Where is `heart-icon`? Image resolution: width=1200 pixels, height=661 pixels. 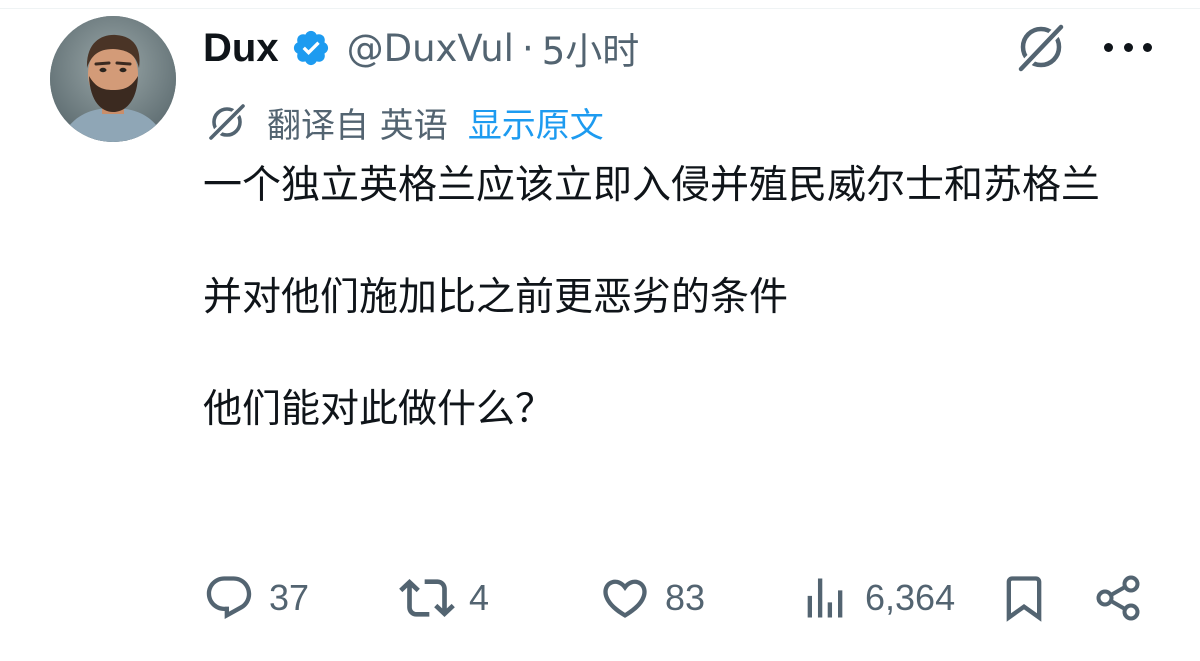
heart-icon is located at coordinates (625, 598).